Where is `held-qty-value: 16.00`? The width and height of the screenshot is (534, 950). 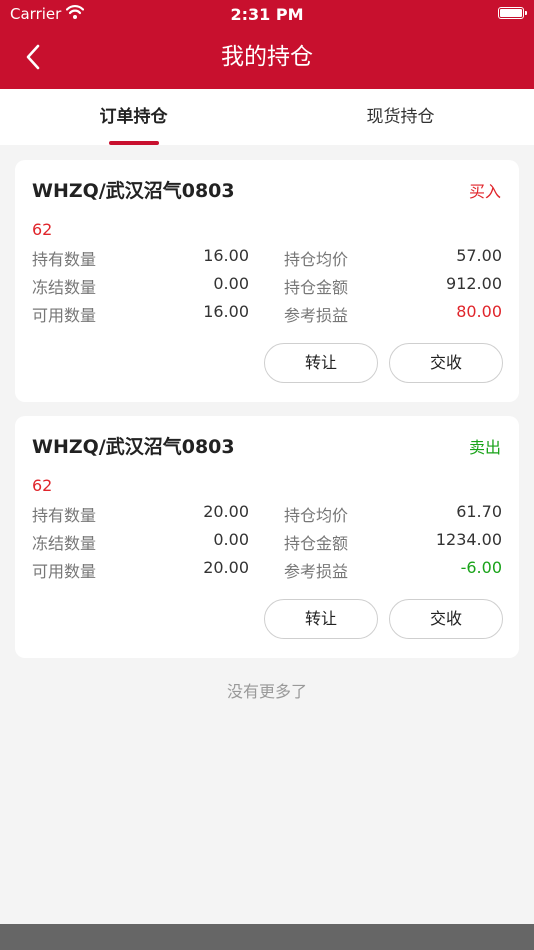 held-qty-value: 16.00 is located at coordinates (226, 255).